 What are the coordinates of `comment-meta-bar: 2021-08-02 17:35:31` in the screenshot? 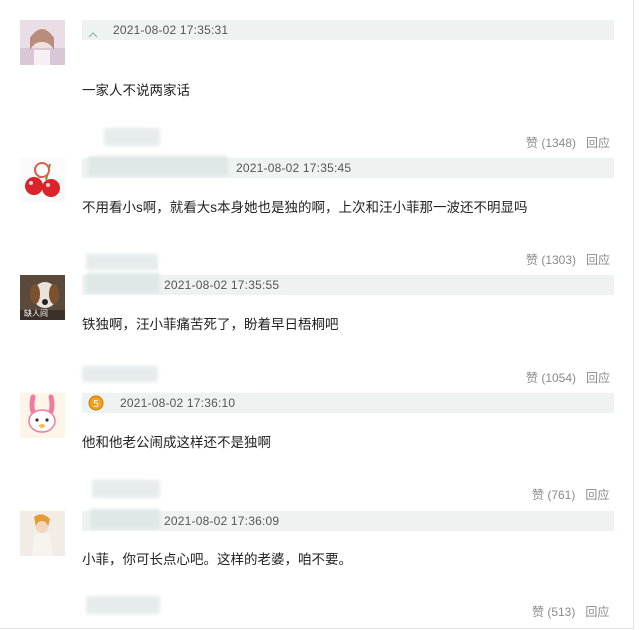 It's located at (348, 30).